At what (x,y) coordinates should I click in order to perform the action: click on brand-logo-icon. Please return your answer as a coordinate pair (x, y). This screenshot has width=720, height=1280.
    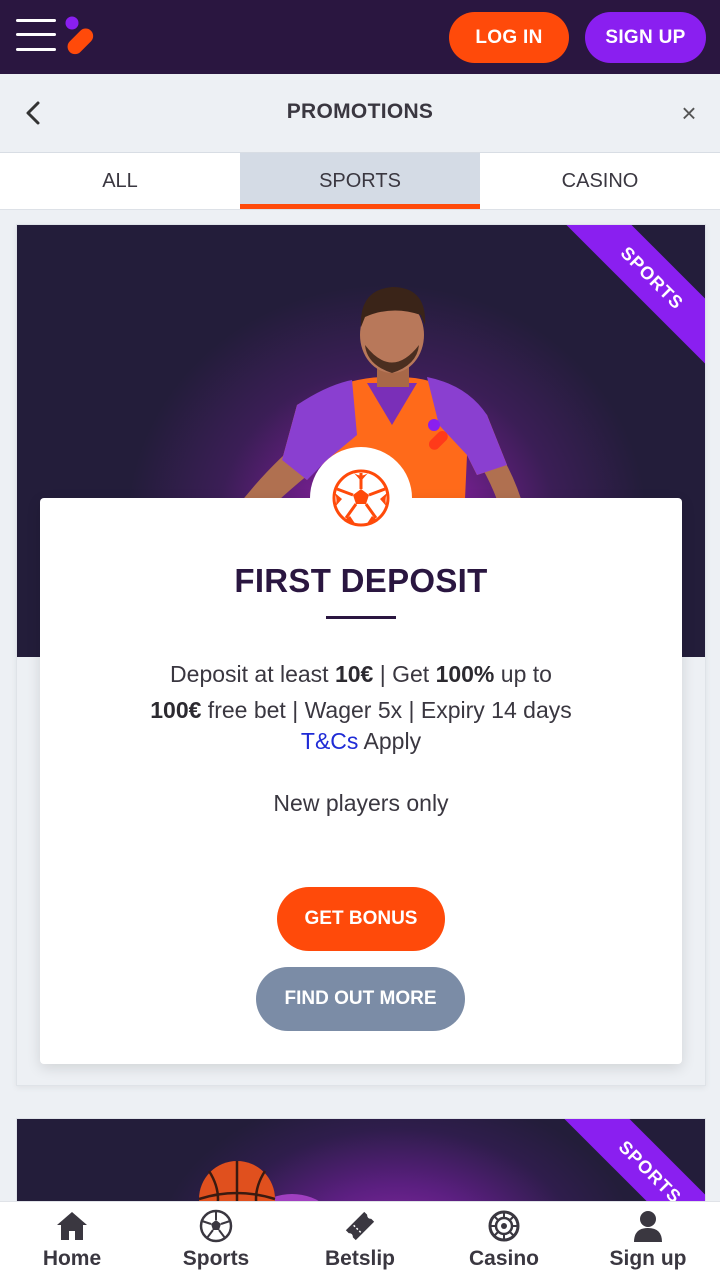
    Looking at the image, I should click on (79, 37).